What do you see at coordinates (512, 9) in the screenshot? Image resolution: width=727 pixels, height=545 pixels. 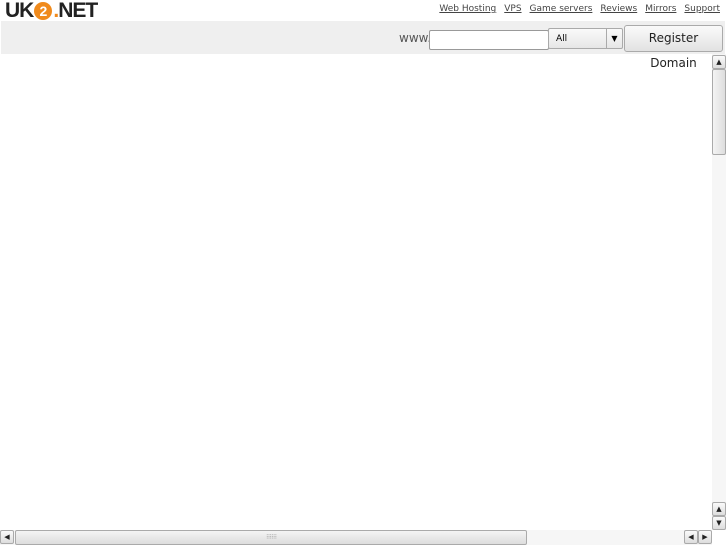 I see `nav-vps: VPS` at bounding box center [512, 9].